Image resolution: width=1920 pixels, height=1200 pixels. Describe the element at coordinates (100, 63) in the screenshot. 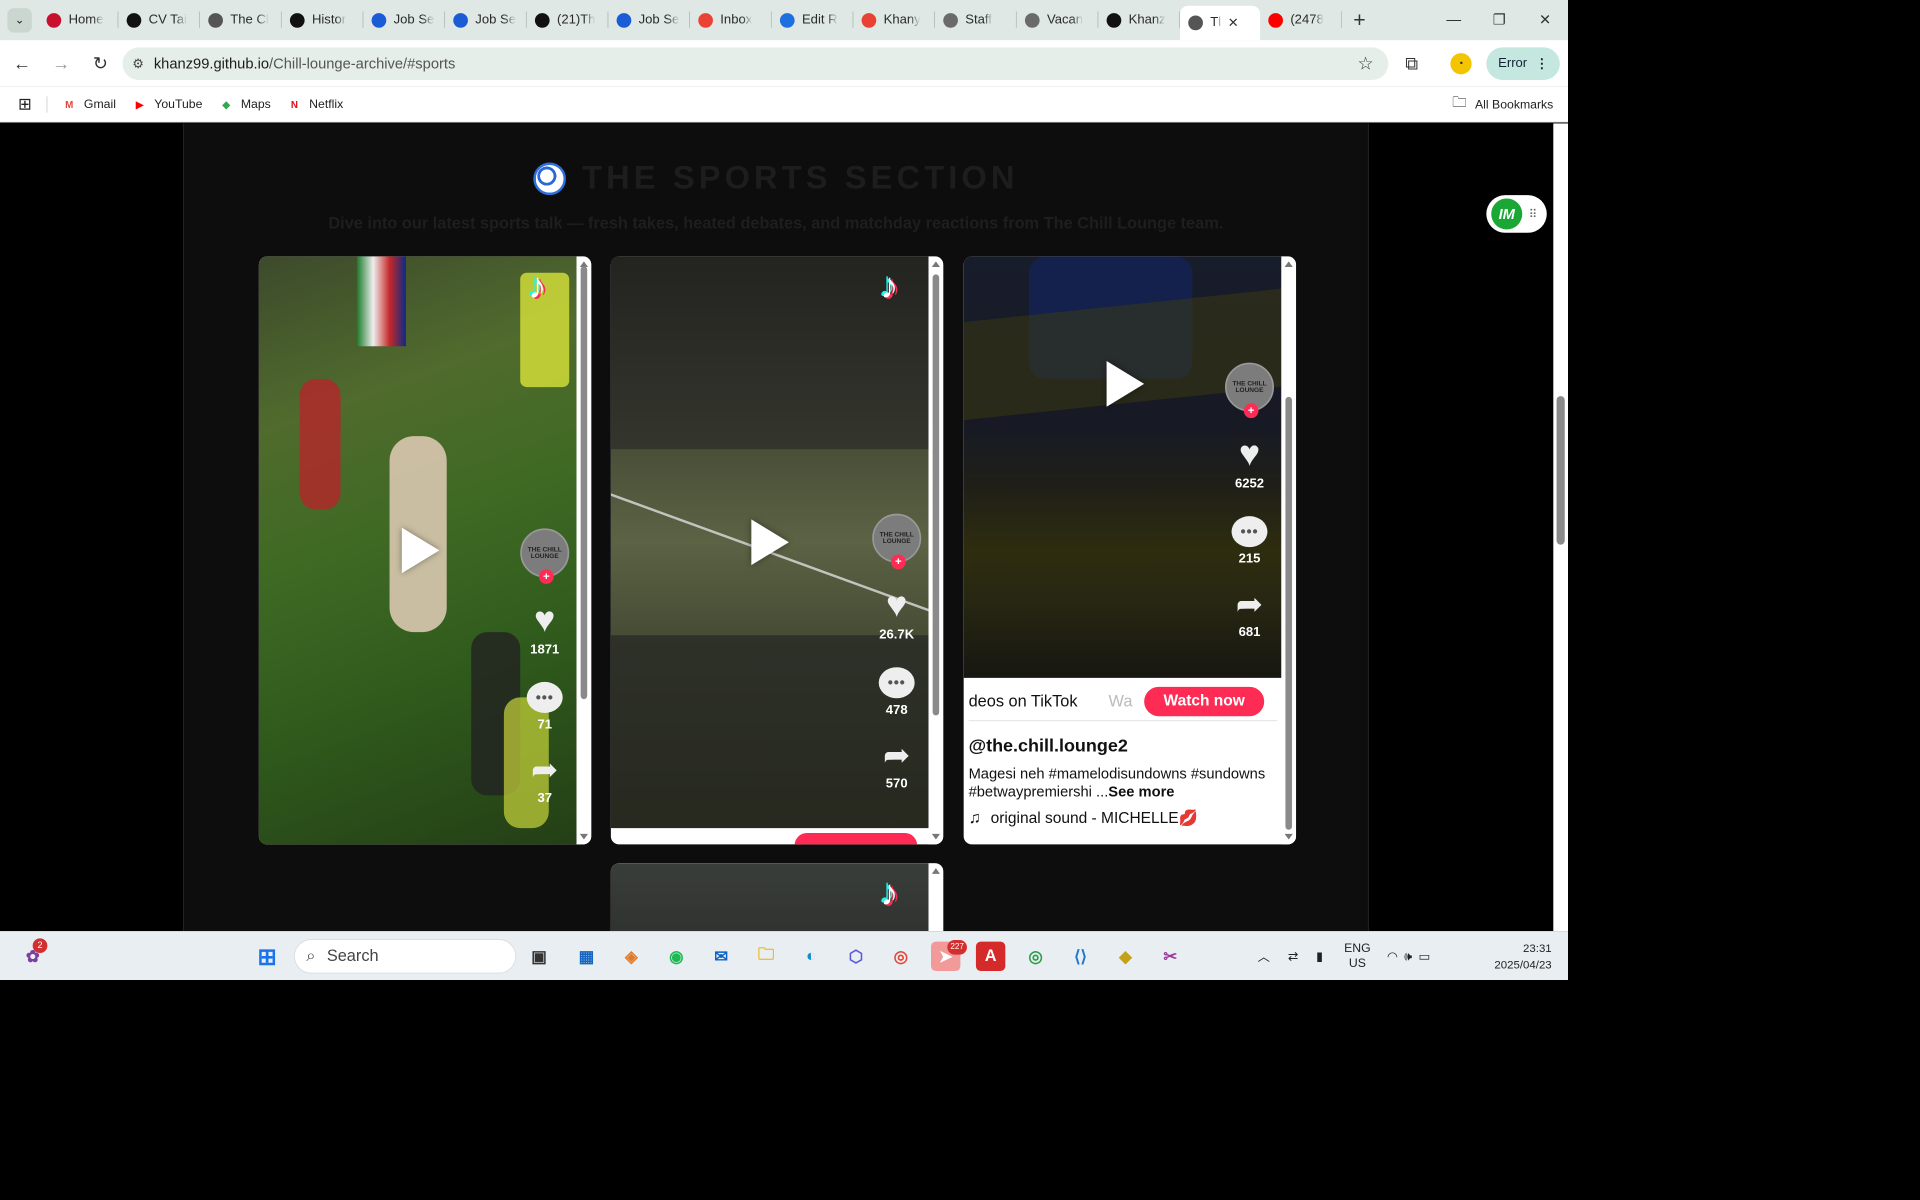

I see `reload-icon: ↻` at that location.